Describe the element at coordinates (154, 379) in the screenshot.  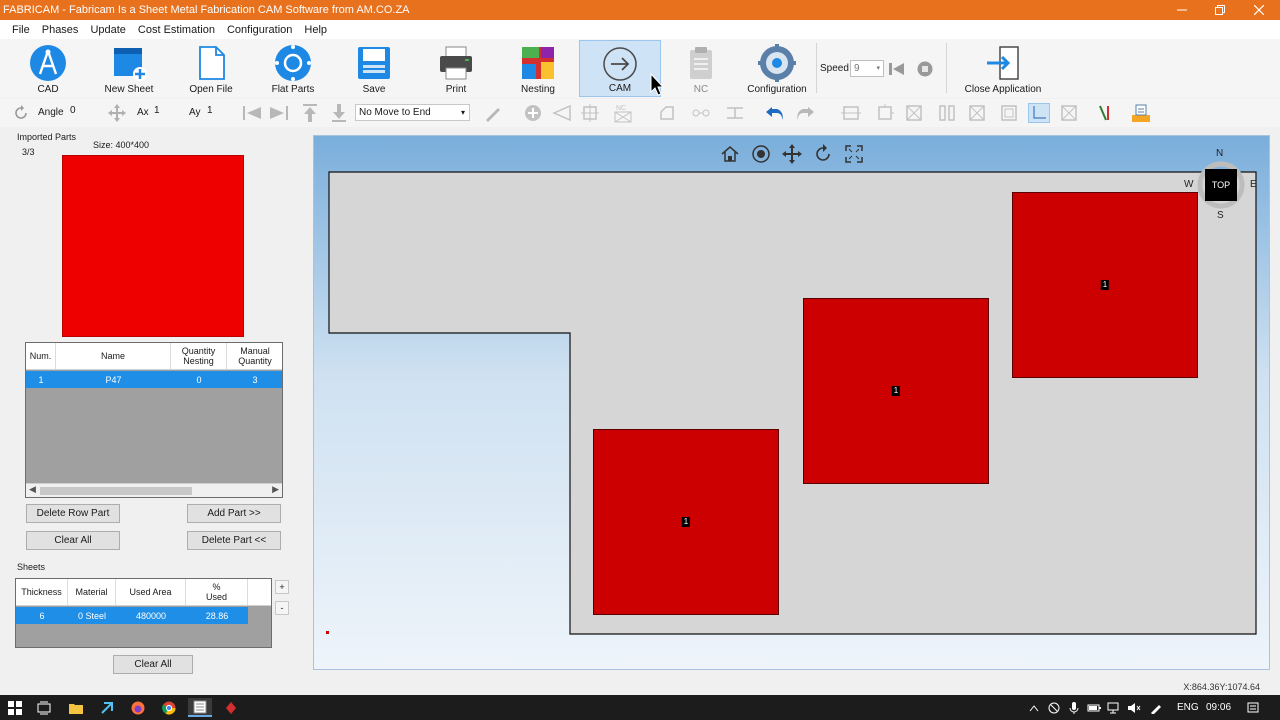
I see `table-row: 1 P47 0 3` at that location.